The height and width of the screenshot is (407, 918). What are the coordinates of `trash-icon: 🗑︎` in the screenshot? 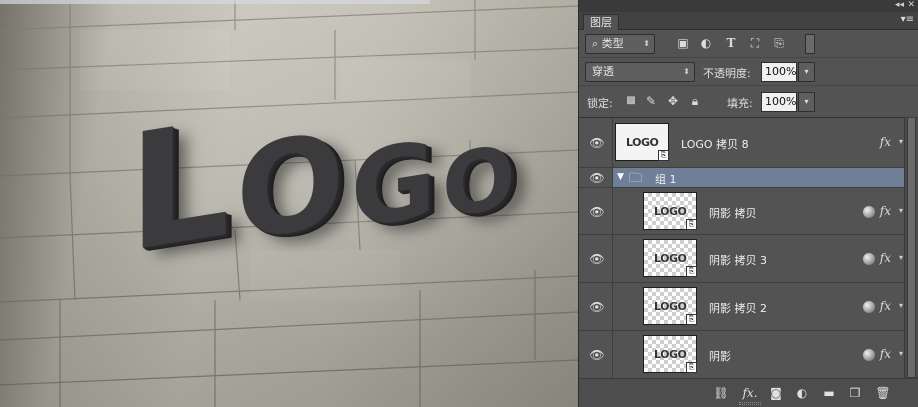 It's located at (883, 393).